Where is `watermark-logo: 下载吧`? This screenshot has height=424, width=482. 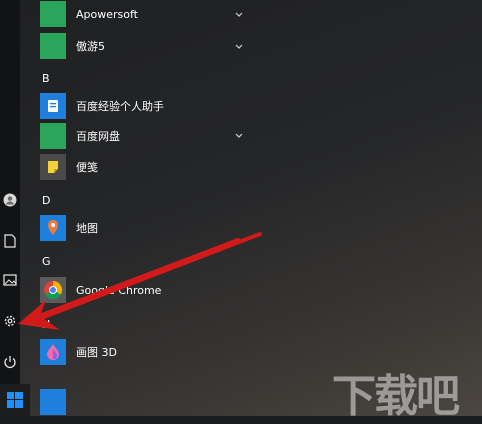 watermark-logo: 下载吧 is located at coordinates (398, 391).